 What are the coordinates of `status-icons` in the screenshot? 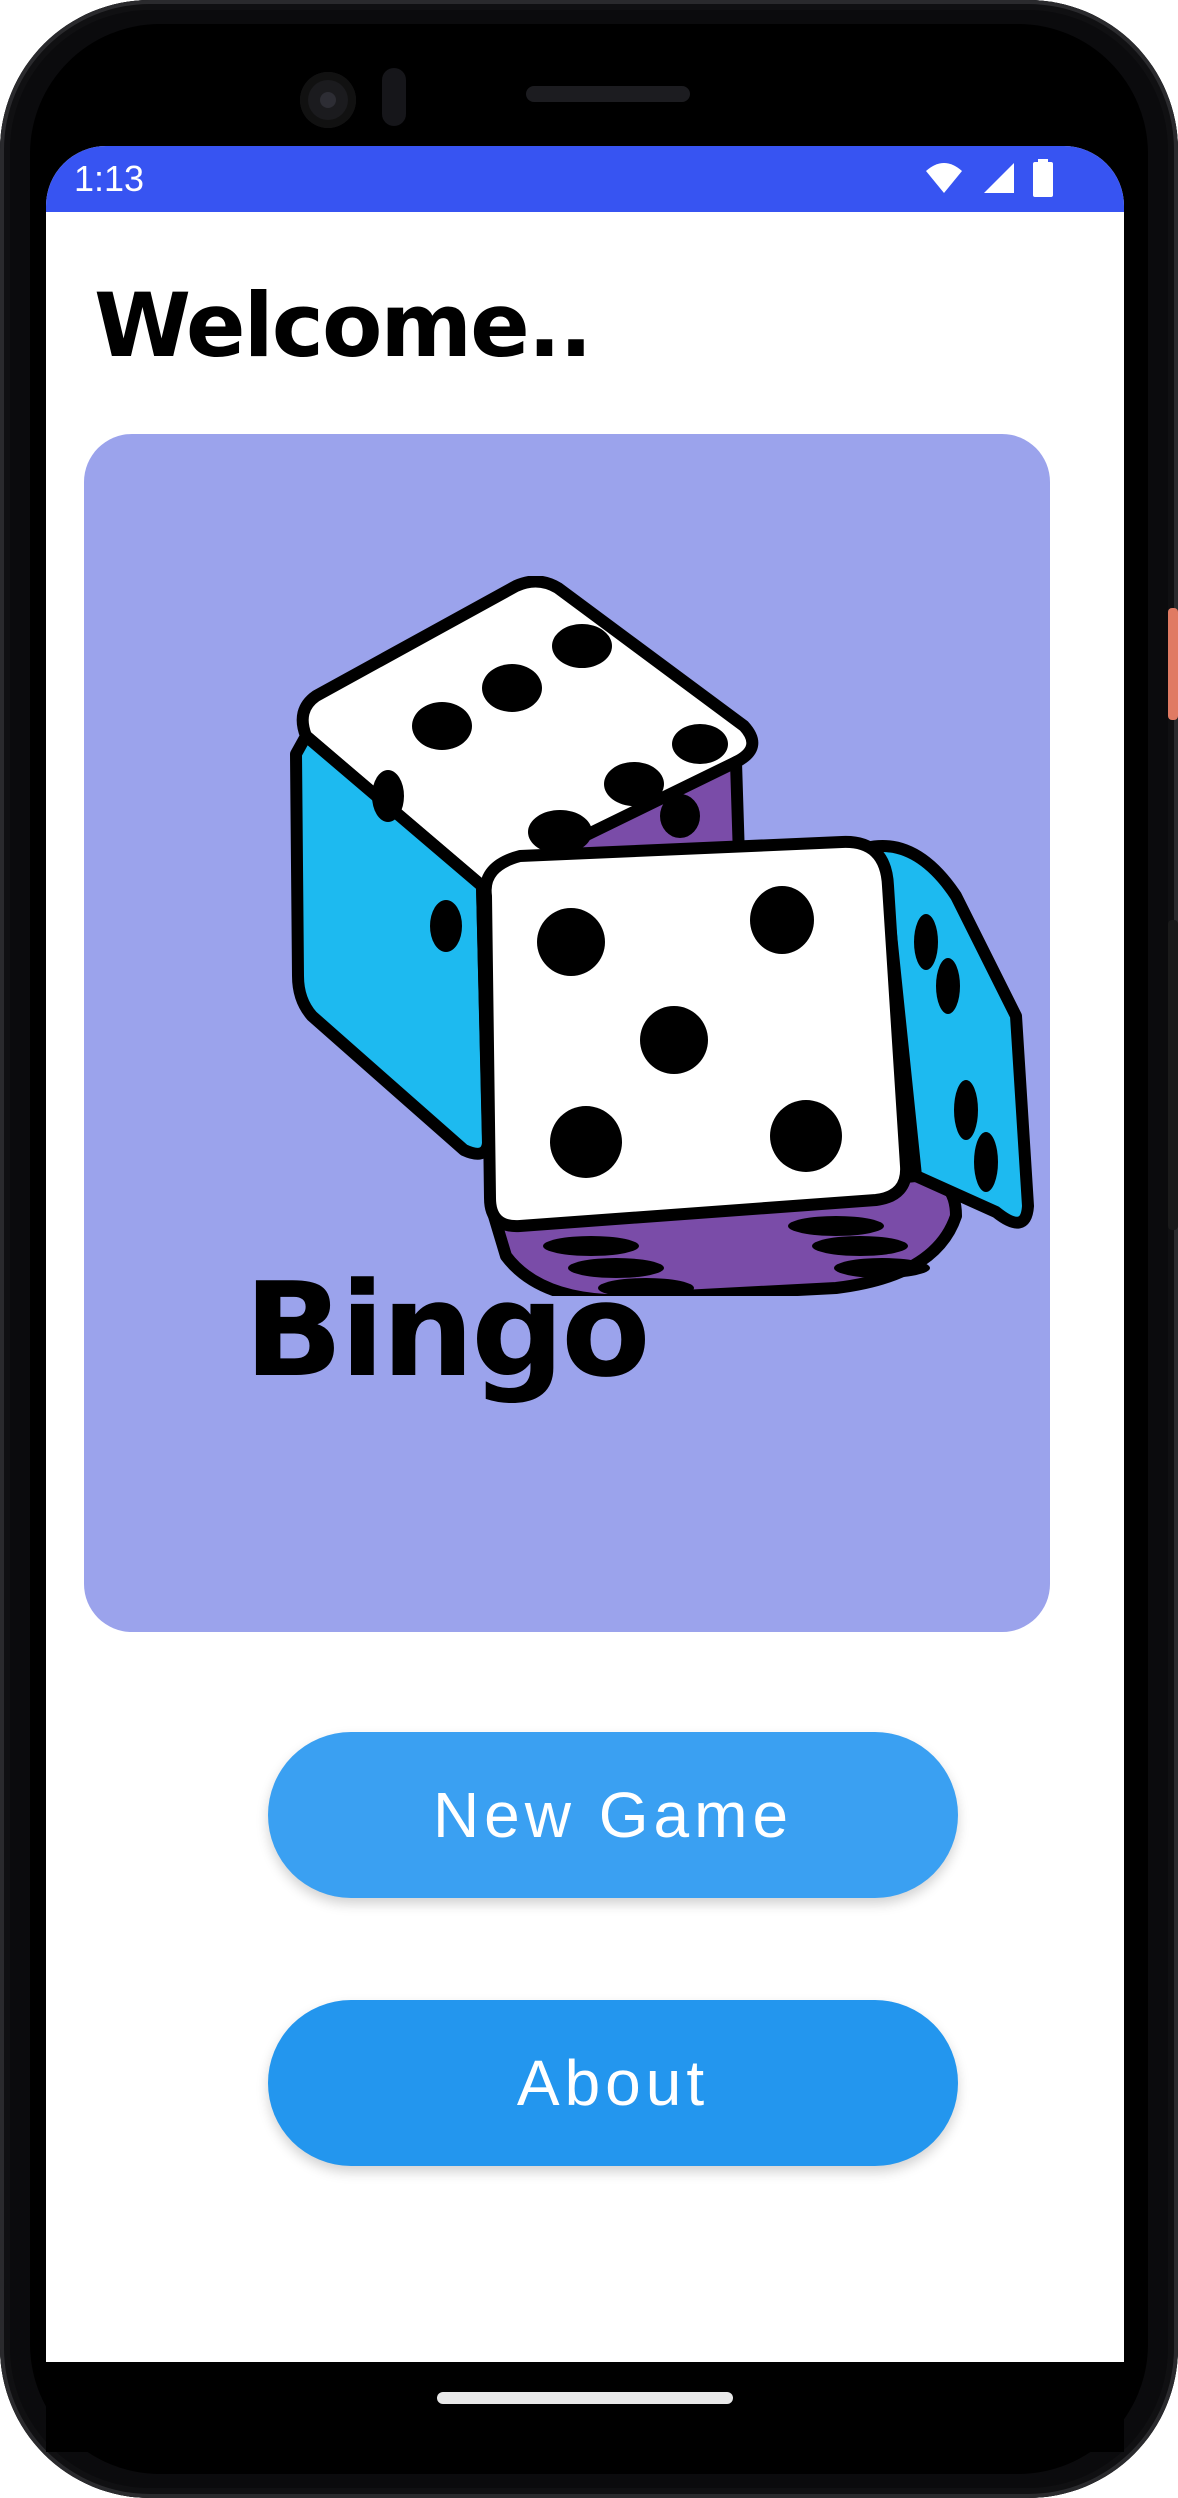 It's located at (989, 178).